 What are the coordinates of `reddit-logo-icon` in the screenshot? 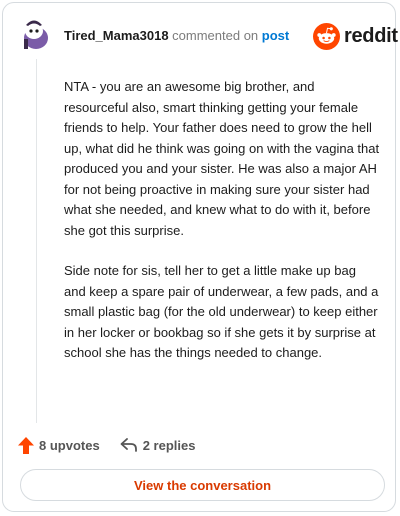 It's located at (326, 36).